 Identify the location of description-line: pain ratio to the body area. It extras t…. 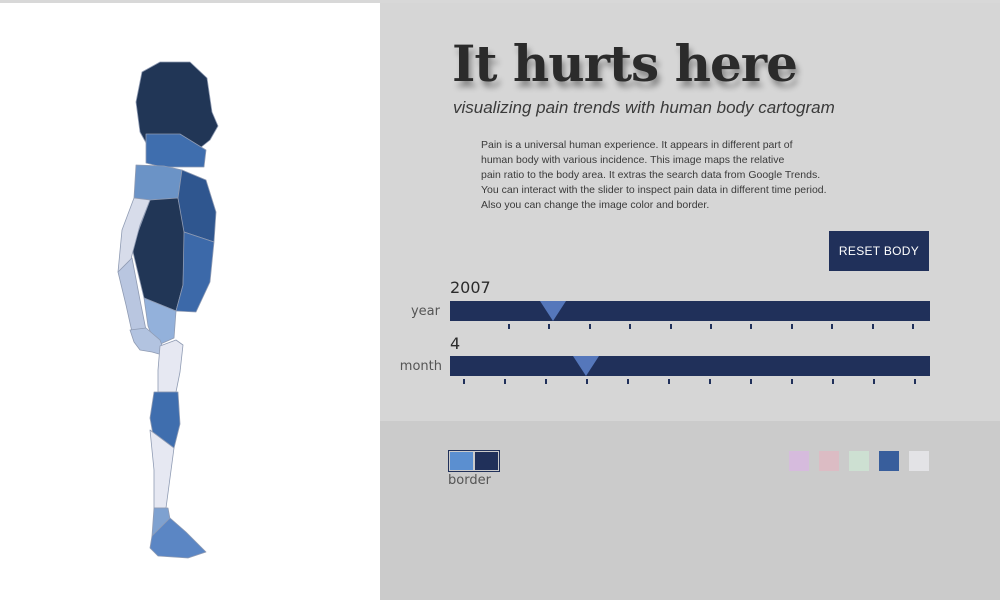
(651, 175).